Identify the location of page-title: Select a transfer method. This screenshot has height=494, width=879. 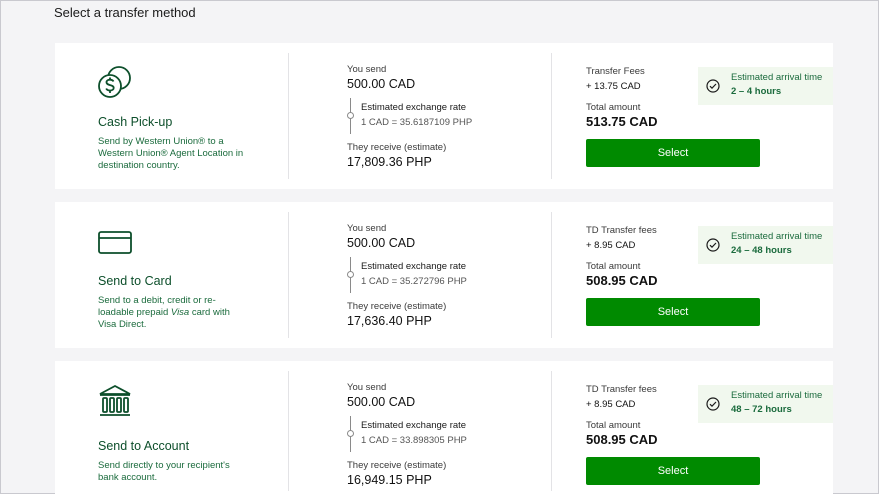
(125, 12).